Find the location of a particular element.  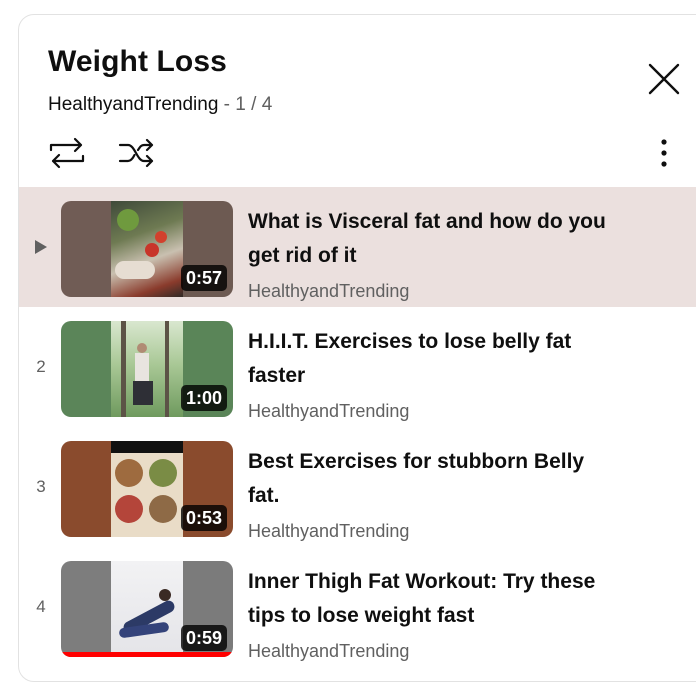

more-vertical-icon is located at coordinates (664, 153).